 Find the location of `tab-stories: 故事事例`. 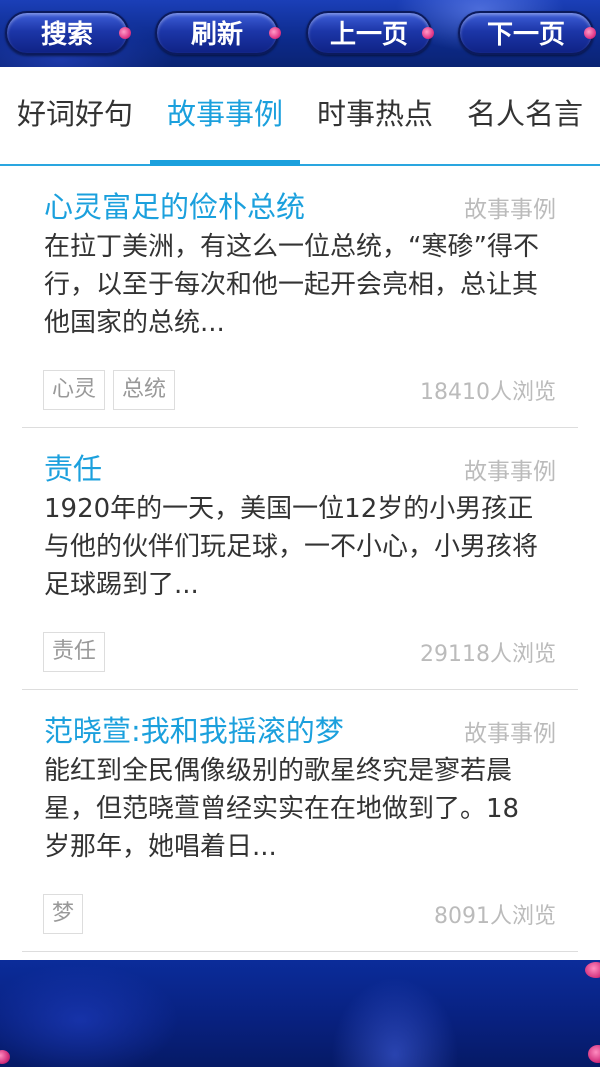

tab-stories: 故事事例 is located at coordinates (225, 115).